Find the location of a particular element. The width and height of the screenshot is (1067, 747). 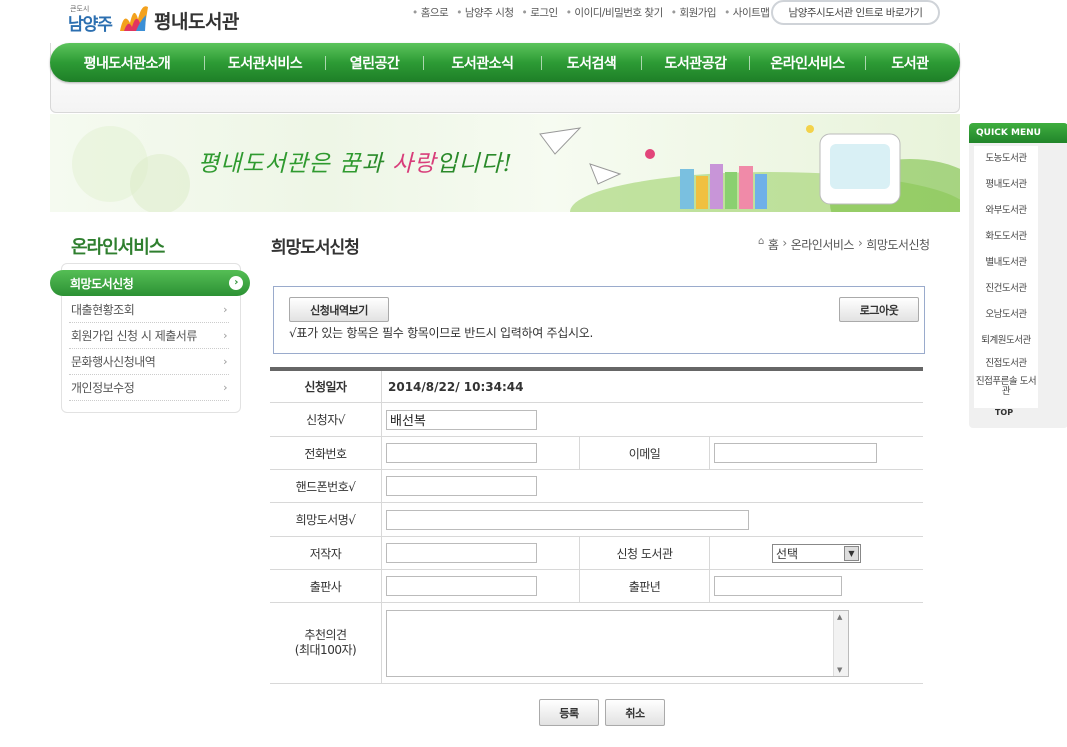

date-label: 신청일자 is located at coordinates (326, 386).